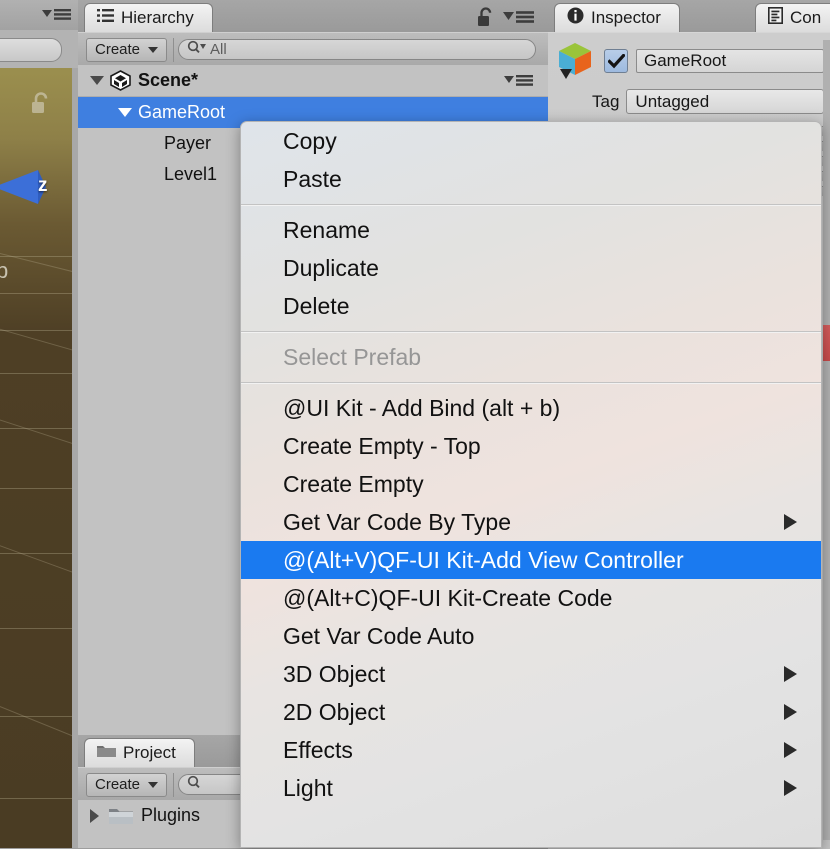 This screenshot has height=849, width=830. What do you see at coordinates (334, 711) in the screenshot?
I see `menu-item-label: 2D Object` at bounding box center [334, 711].